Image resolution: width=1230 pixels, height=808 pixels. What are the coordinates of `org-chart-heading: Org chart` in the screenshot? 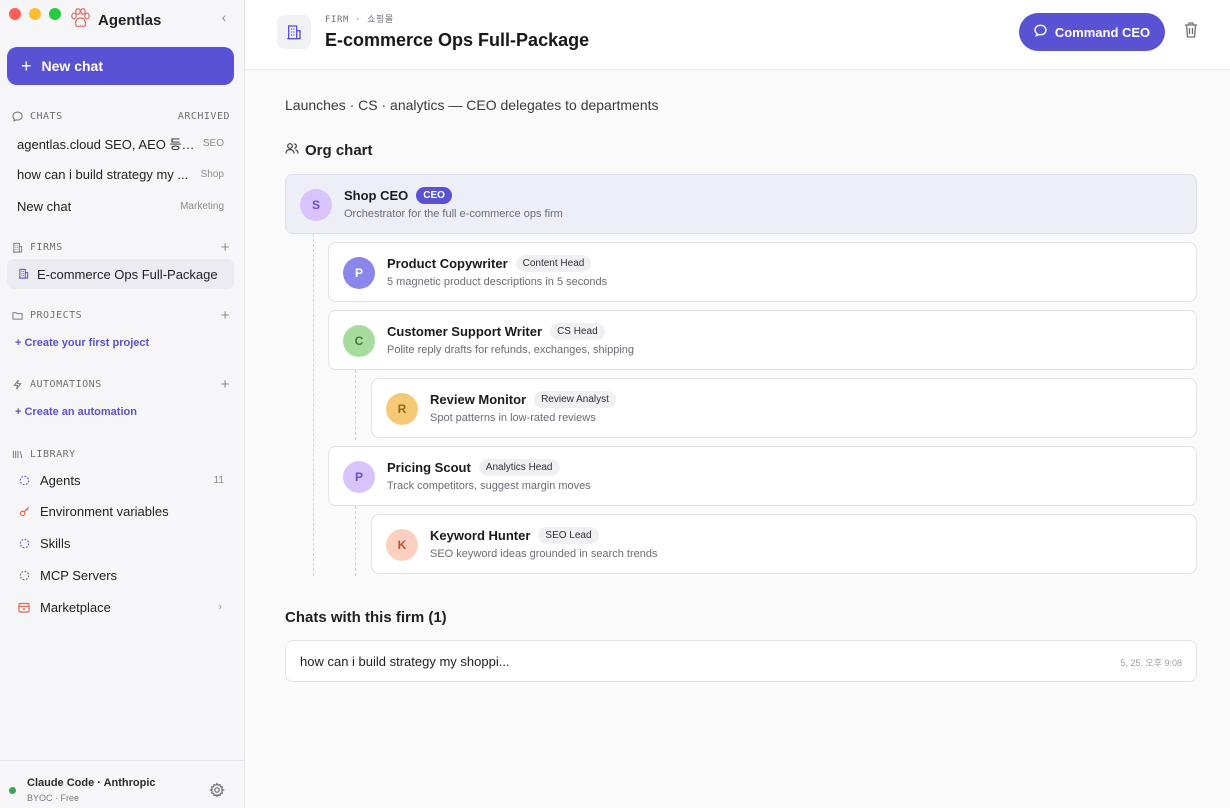 It's located at (329, 150).